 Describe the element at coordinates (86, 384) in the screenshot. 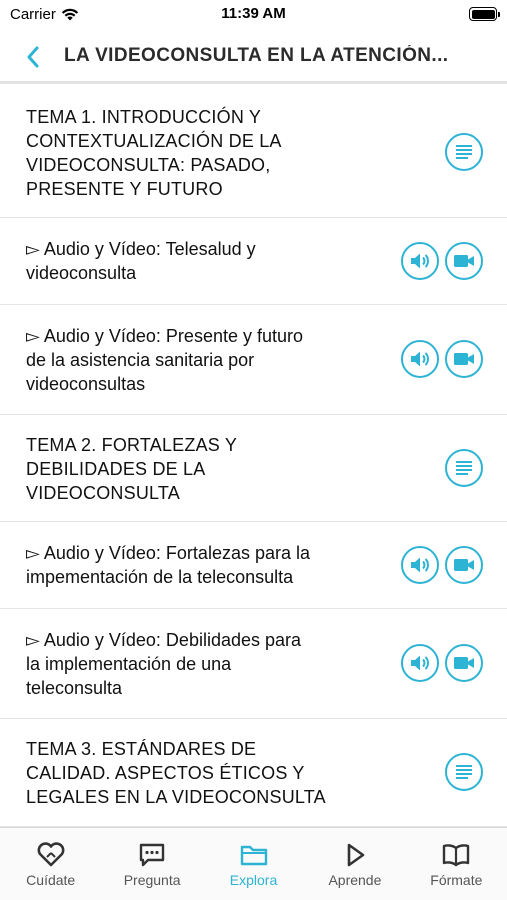

I see `text-line: videoconsultas` at that location.